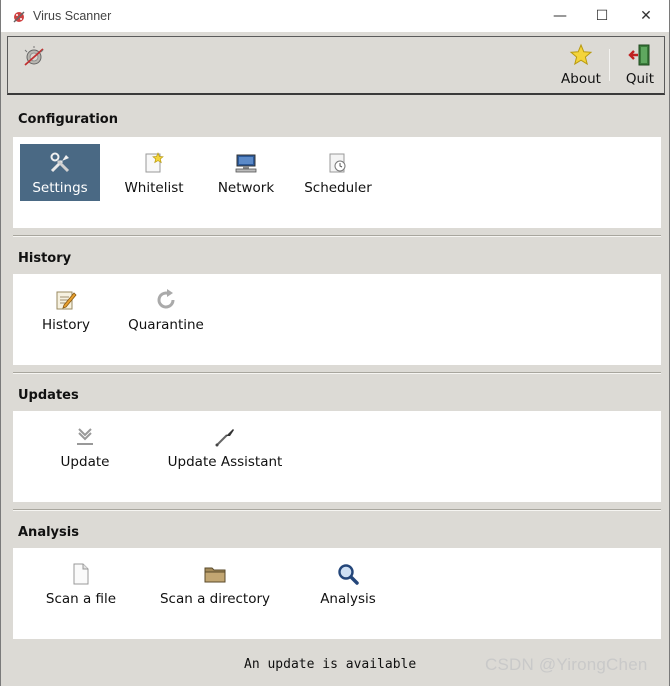 The image size is (670, 686). Describe the element at coordinates (60, 162) in the screenshot. I see `tools-icon` at that location.